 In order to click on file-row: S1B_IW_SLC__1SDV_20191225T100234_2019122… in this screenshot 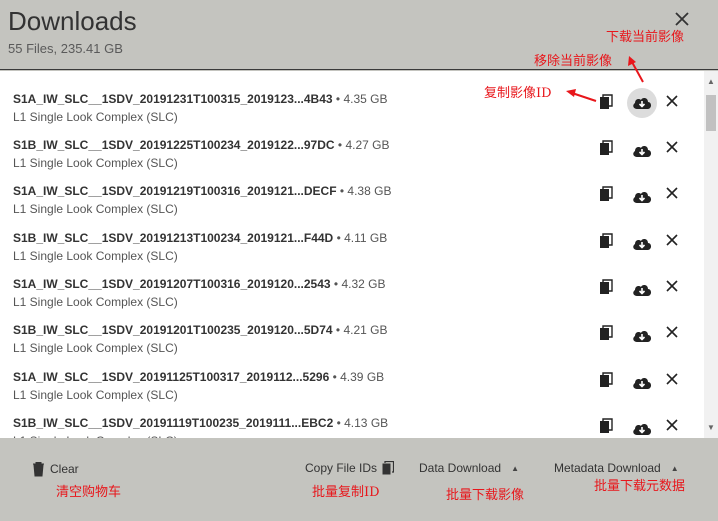, I will do `click(352, 161)`.